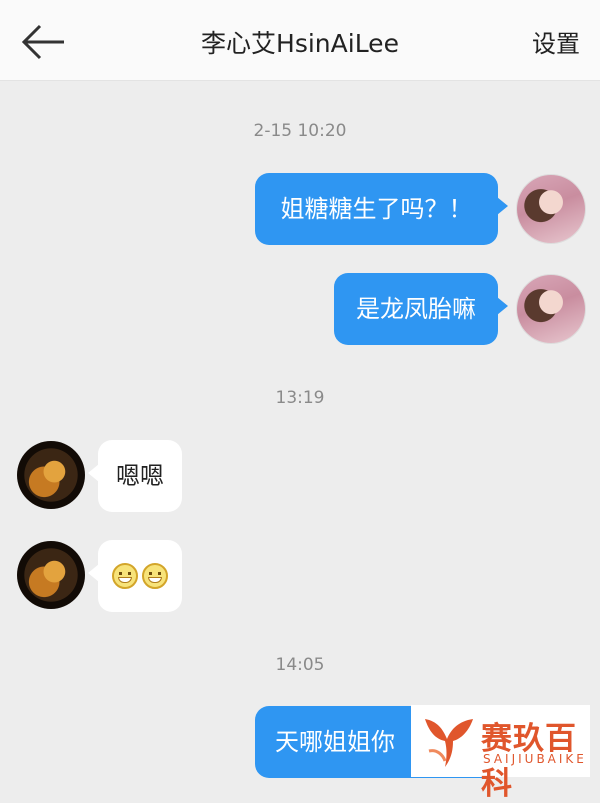  I want to click on top-bar: 李心艾HsinAiLee 设置, so click(300, 40).